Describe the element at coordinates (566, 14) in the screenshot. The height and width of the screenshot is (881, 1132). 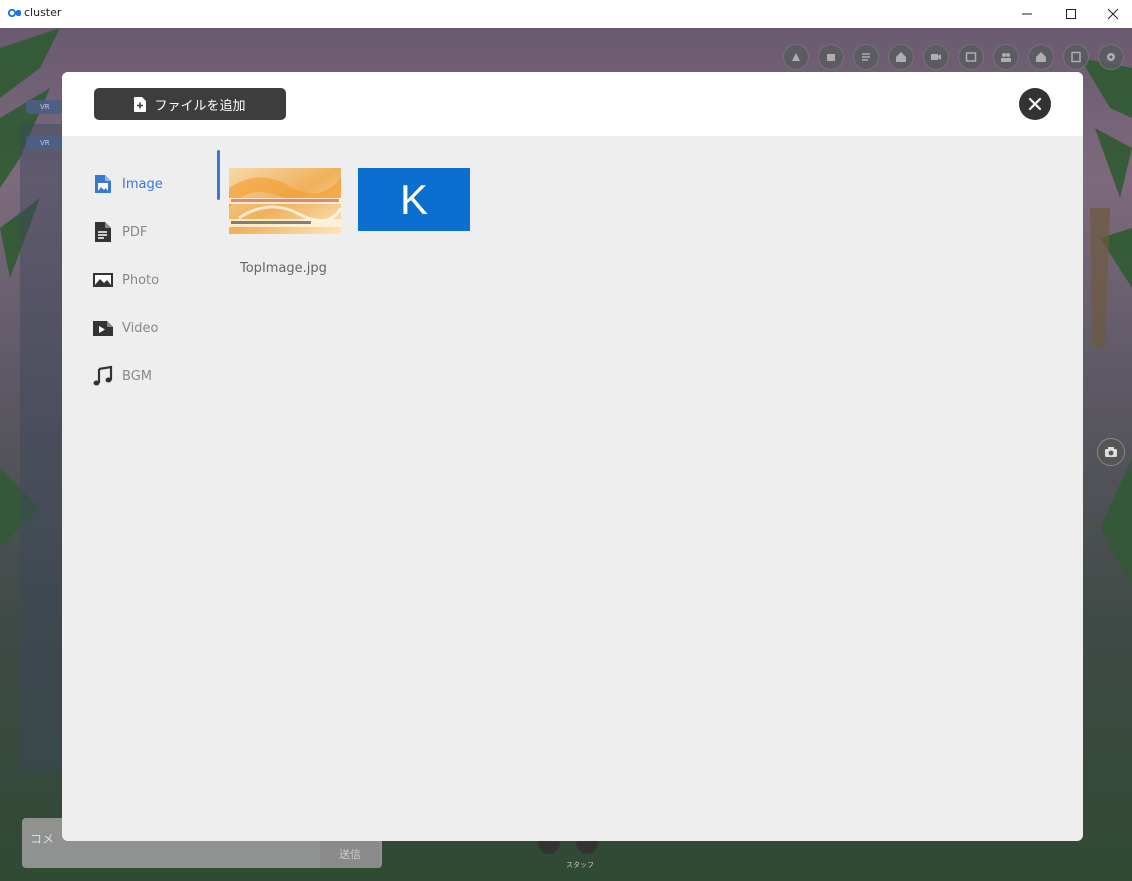
I see `window-titlebar: cluster` at that location.